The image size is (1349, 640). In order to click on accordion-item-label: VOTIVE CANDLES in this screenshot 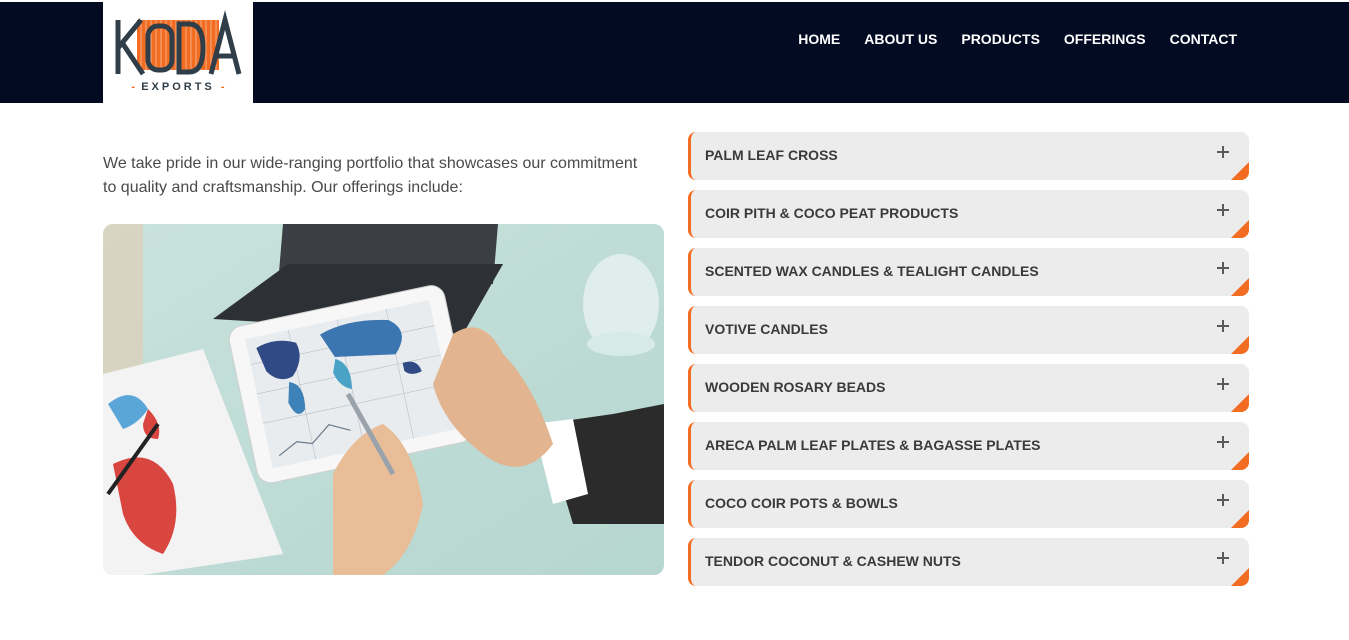, I will do `click(766, 329)`.